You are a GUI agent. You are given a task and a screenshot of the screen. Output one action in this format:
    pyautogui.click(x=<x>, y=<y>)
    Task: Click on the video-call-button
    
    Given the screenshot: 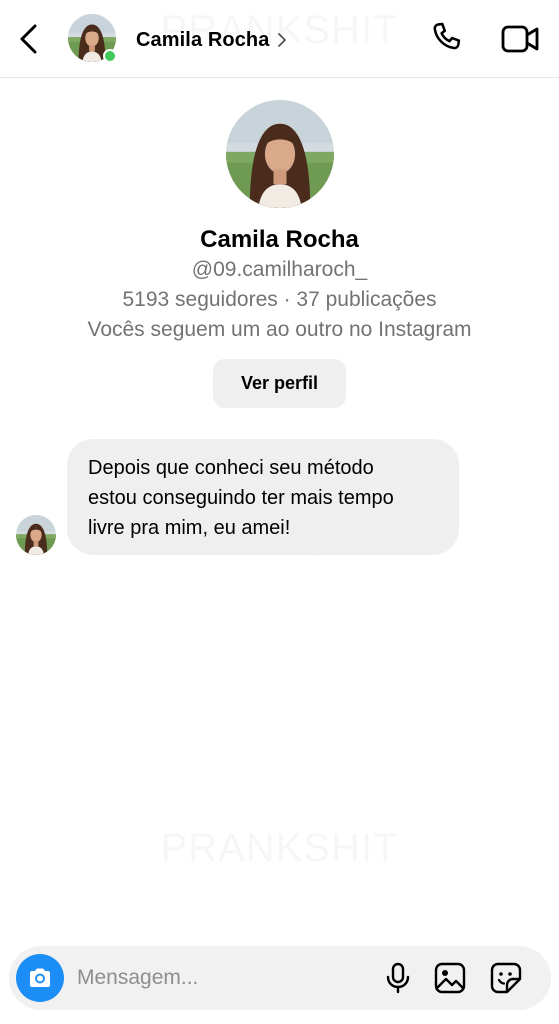 What is the action you would take?
    pyautogui.click(x=520, y=39)
    